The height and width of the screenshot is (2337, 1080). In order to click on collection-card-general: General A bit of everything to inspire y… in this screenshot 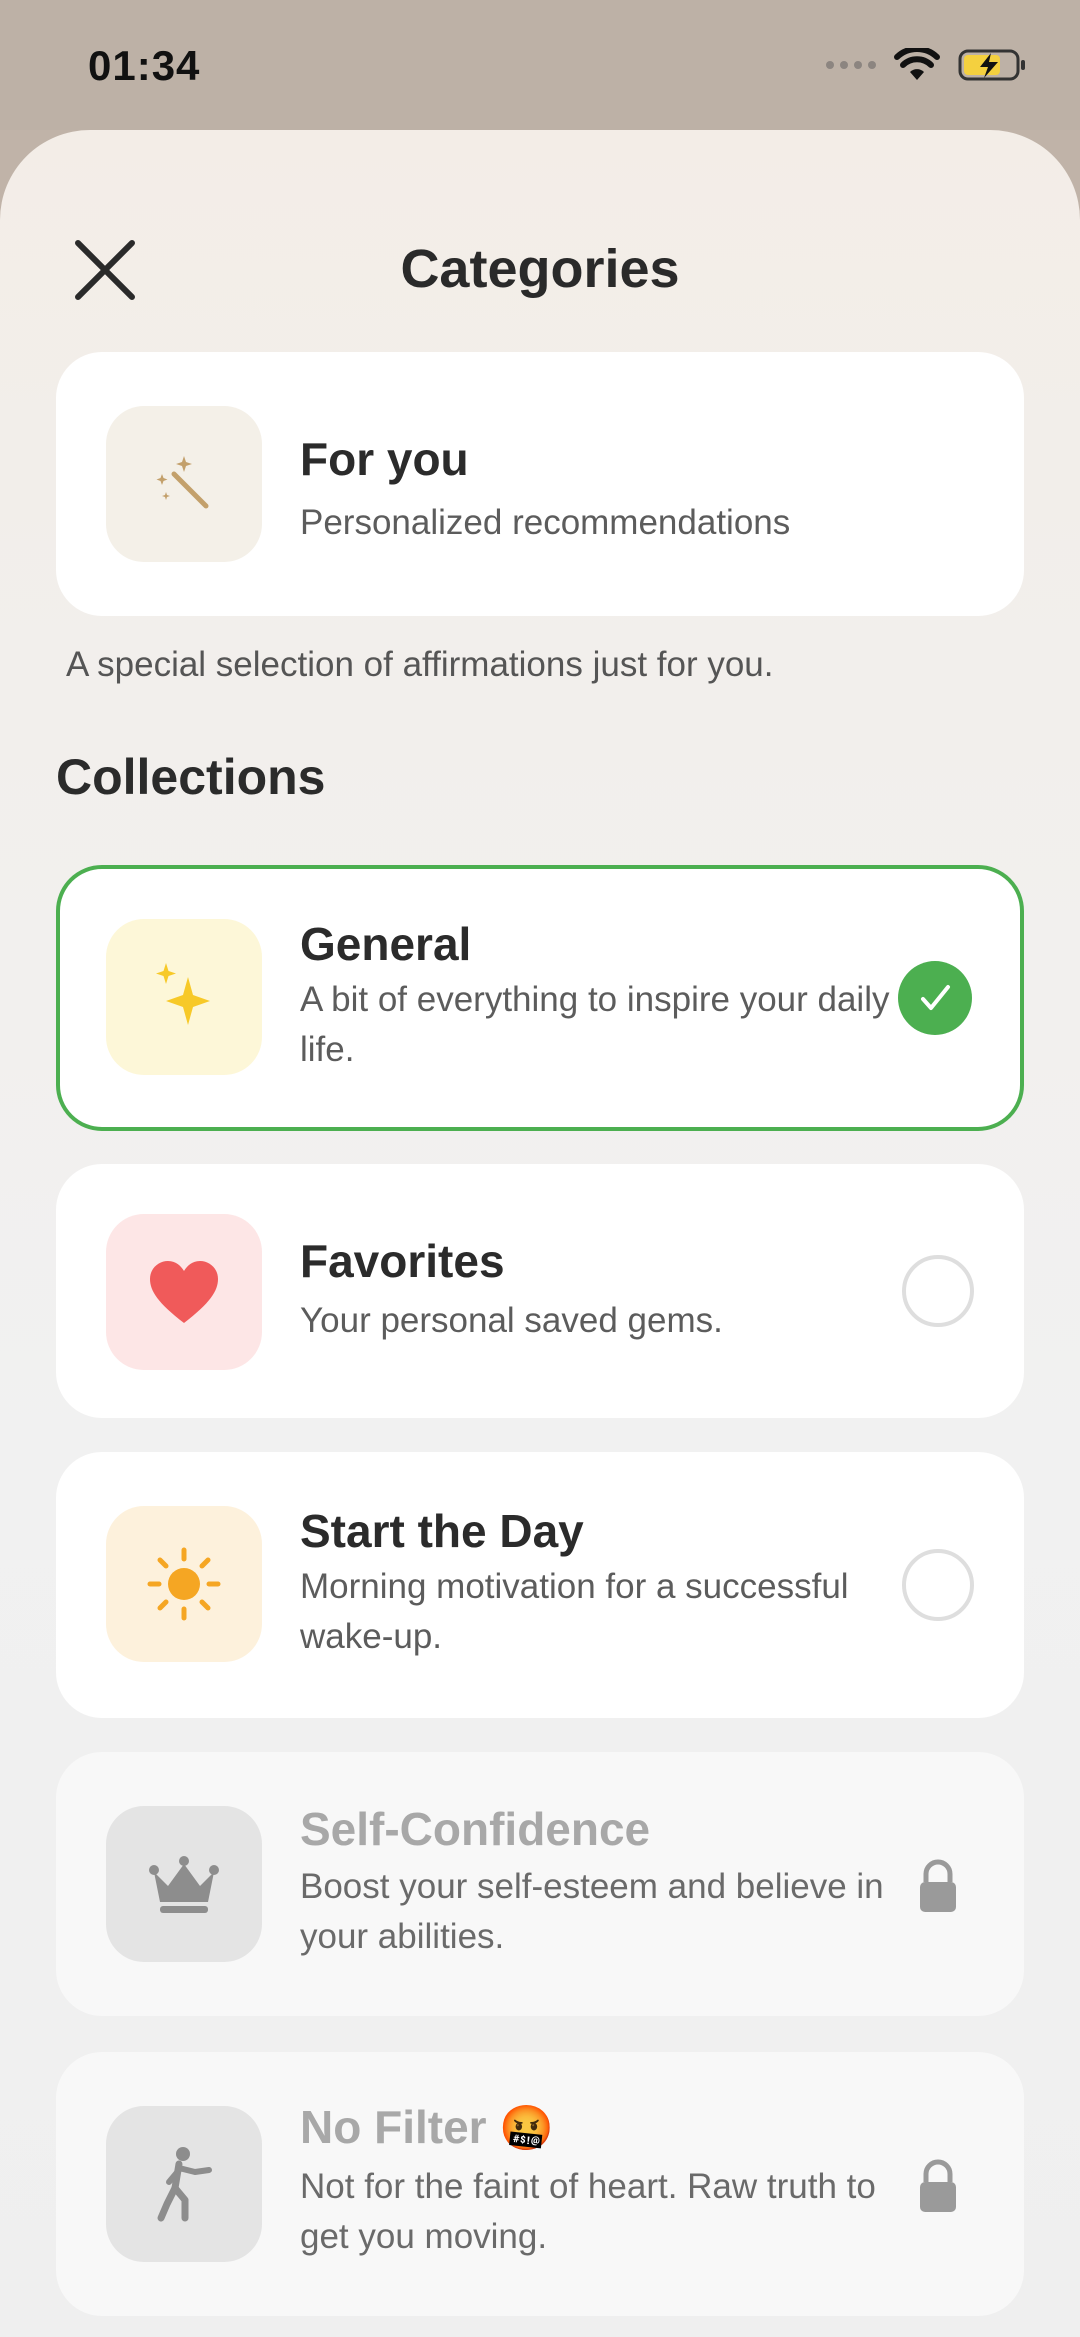, I will do `click(540, 998)`.